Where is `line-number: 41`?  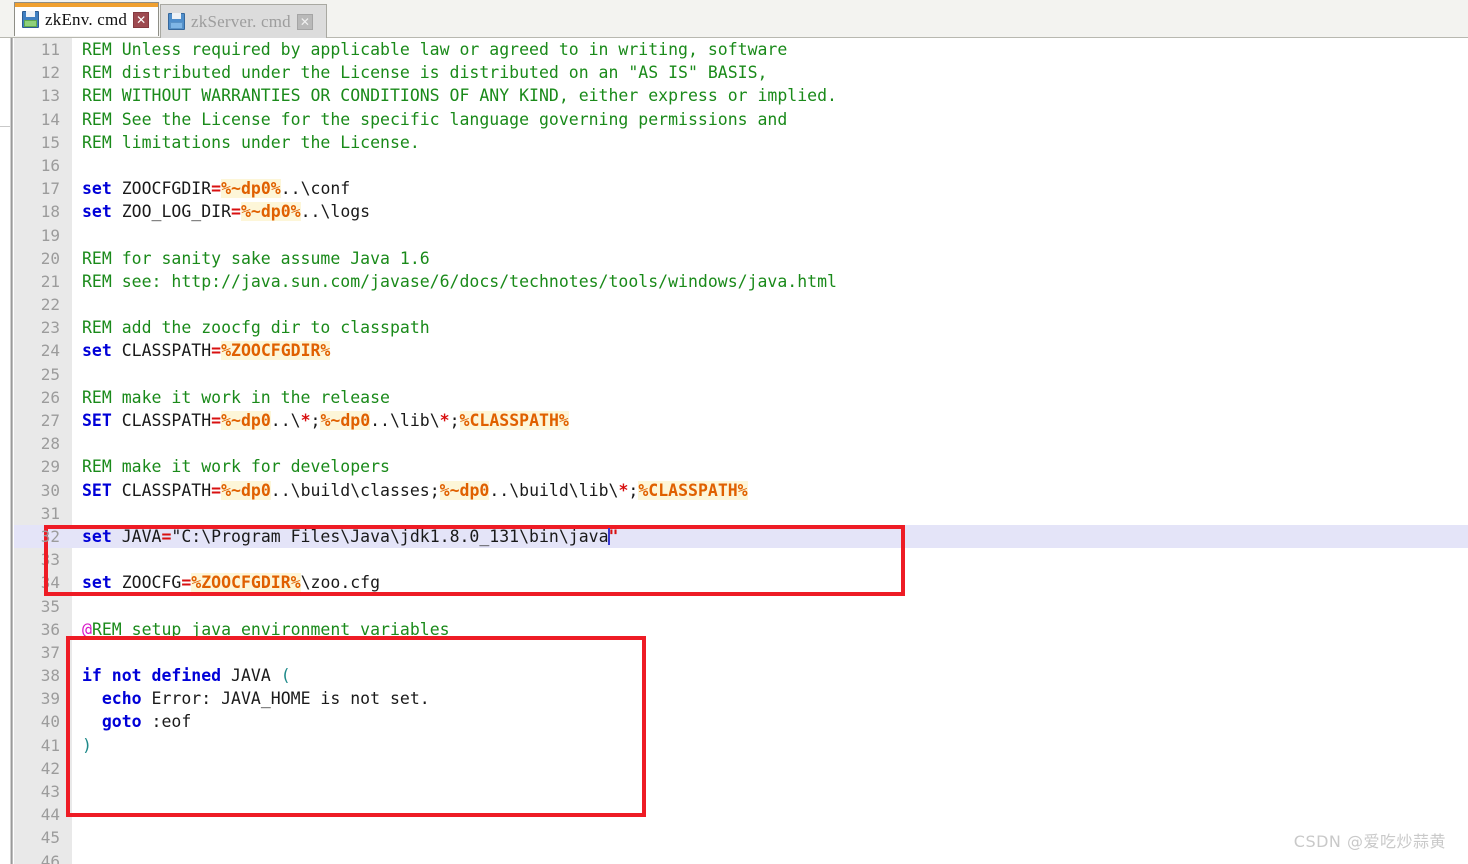 line-number: 41 is located at coordinates (50, 745).